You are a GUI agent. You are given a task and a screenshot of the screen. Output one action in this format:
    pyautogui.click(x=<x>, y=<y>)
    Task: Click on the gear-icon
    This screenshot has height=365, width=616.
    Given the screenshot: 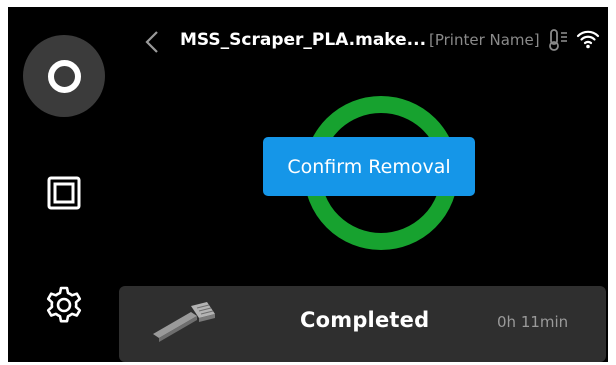 What is the action you would take?
    pyautogui.click(x=64, y=304)
    